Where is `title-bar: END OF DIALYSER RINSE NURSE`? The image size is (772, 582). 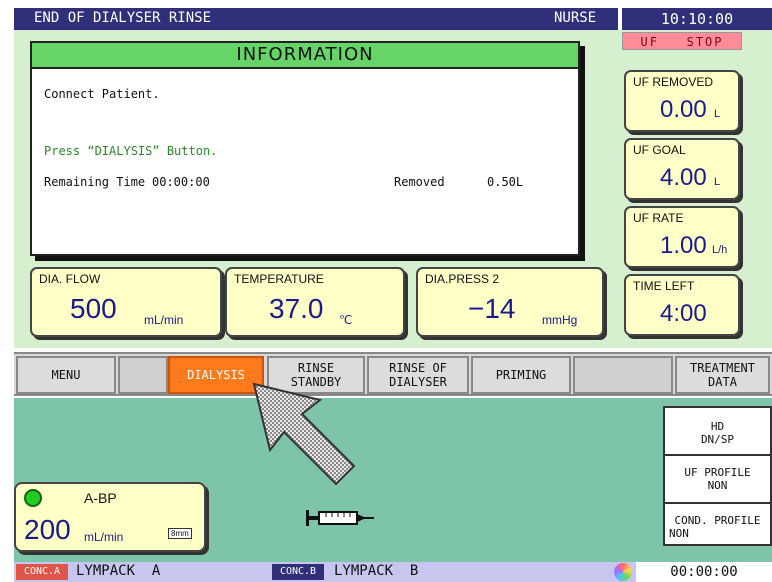 title-bar: END OF DIALYSER RINSE NURSE is located at coordinates (316, 19).